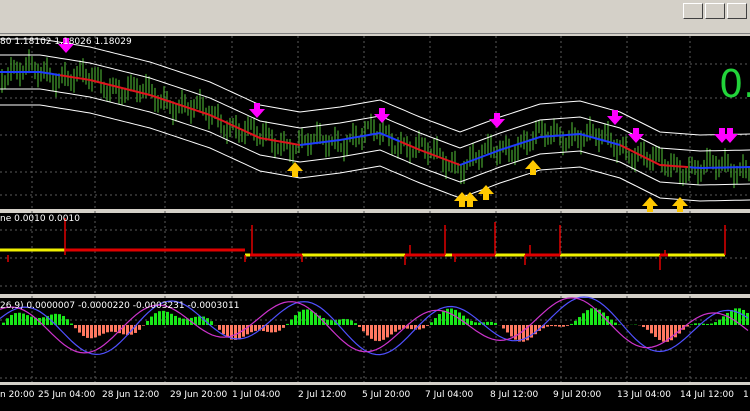  Describe the element at coordinates (715, 11) in the screenshot. I see `maximize-button` at that location.